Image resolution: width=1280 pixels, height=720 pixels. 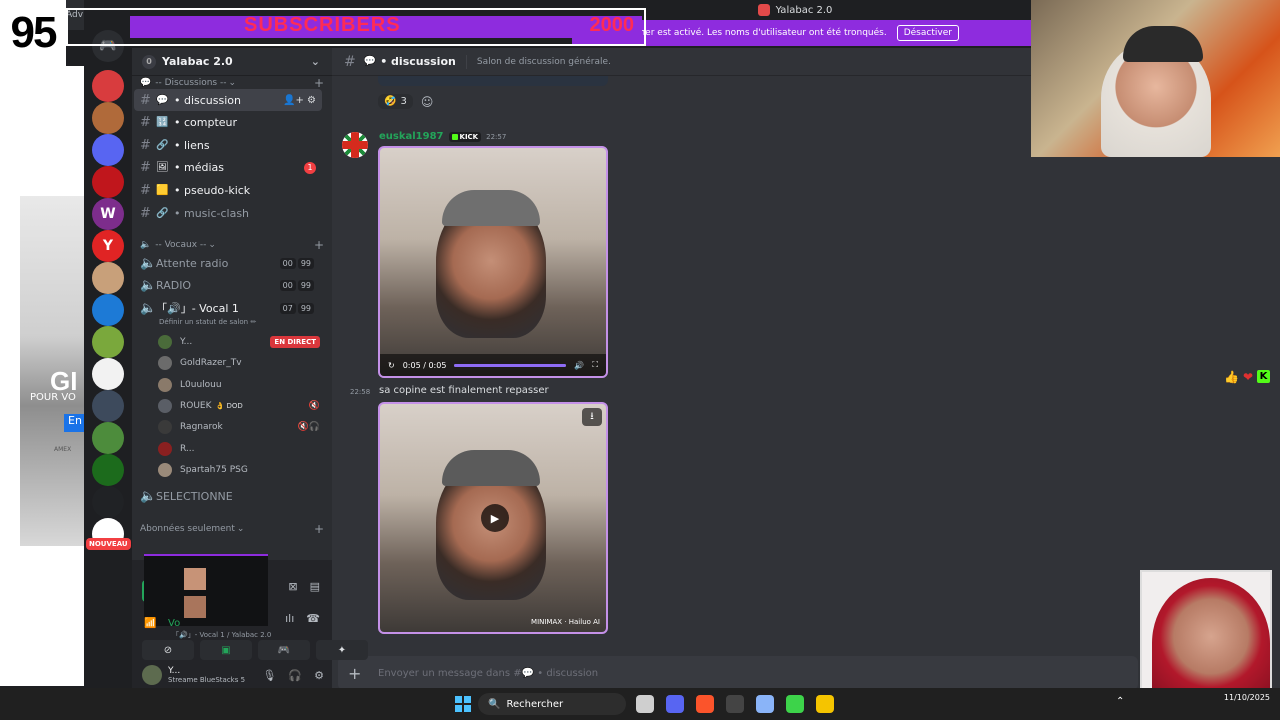 I want to click on voice-controls: ⊘ ▣ 🎮 ✦, so click(x=255, y=650).